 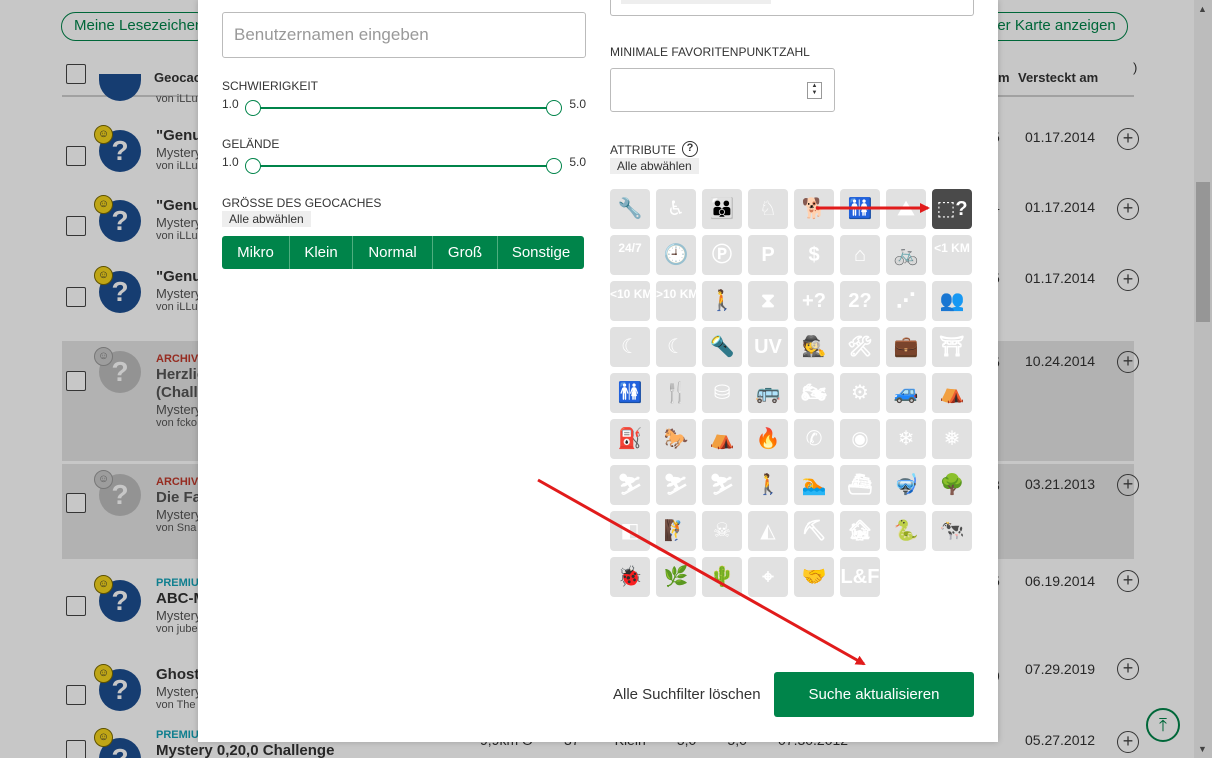 What do you see at coordinates (768, 301) in the screenshot?
I see `puzzle-clock-icon: ⧗` at bounding box center [768, 301].